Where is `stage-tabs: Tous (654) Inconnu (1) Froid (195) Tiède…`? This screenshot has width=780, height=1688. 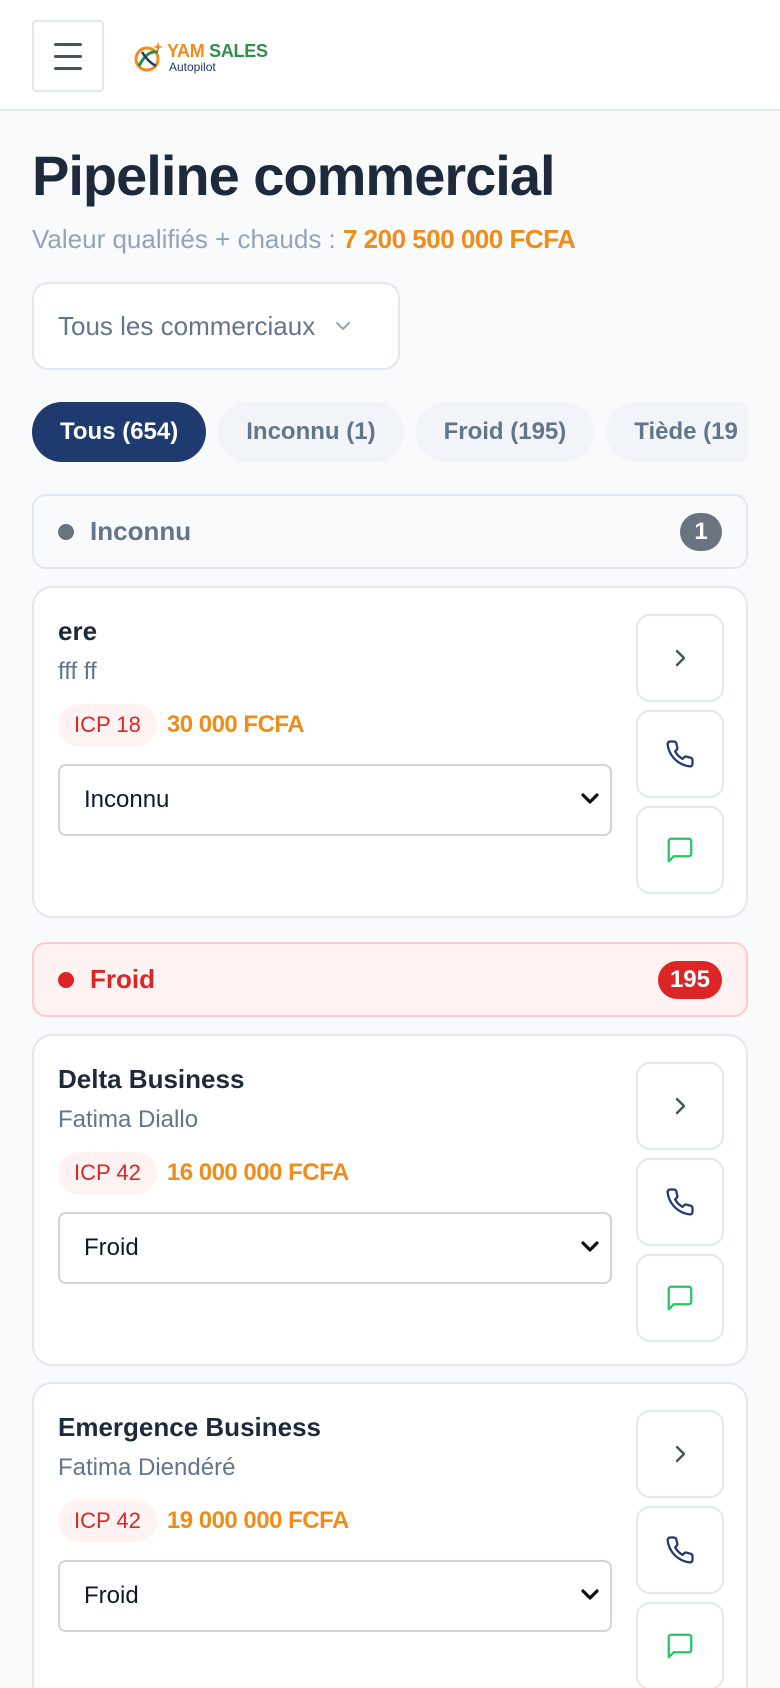
stage-tabs: Tous (654) Inconnu (1) Froid (195) Tiède… is located at coordinates (390, 432).